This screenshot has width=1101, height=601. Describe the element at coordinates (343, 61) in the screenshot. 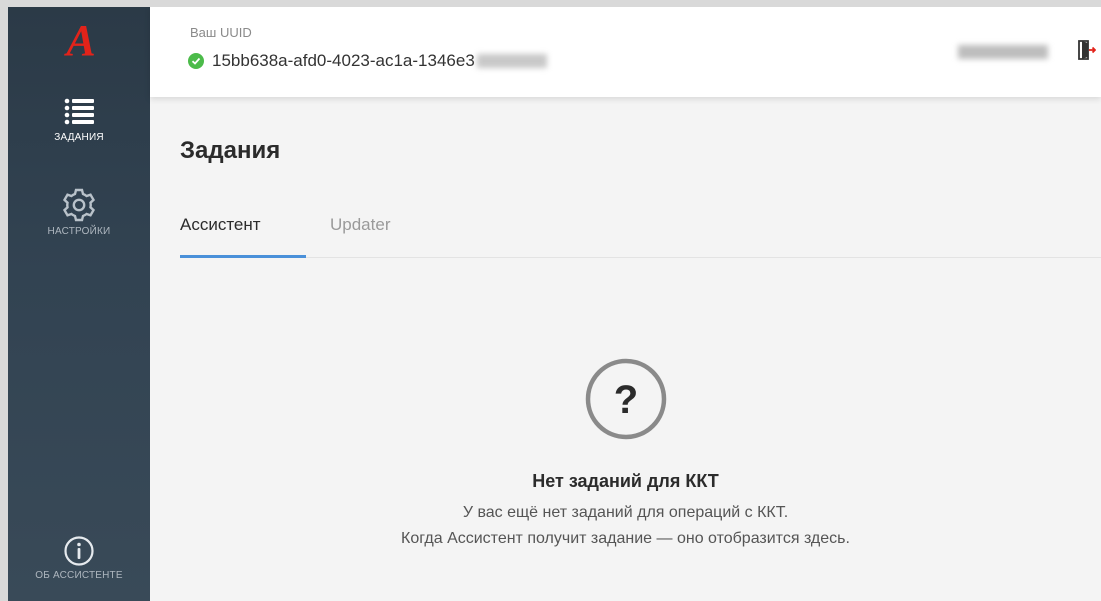

I see `uuid-value: 15bb638a-afd0-4023-ac1a-1346e3` at that location.